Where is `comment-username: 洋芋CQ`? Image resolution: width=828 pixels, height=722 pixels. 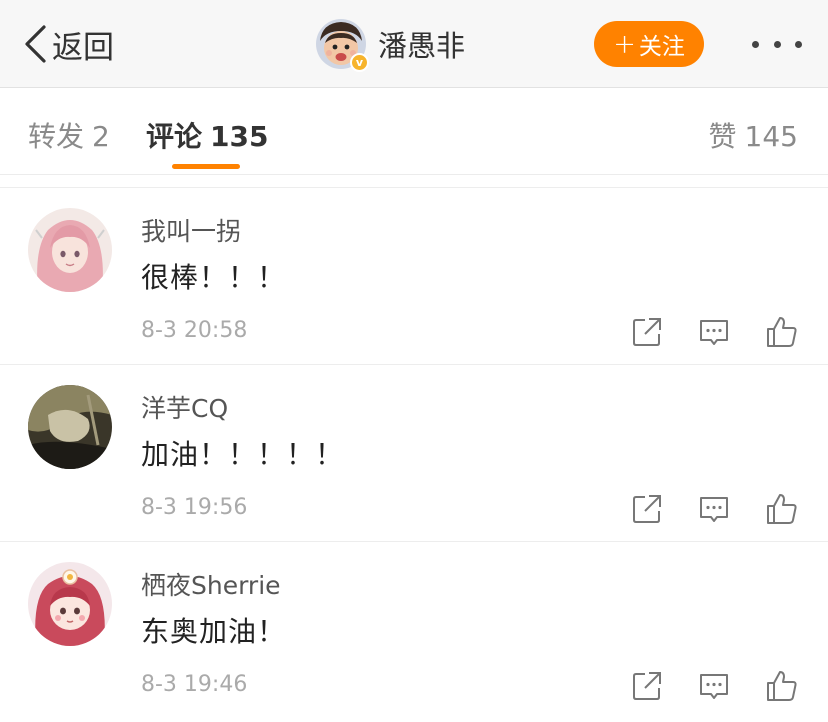 comment-username: 洋芋CQ is located at coordinates (184, 407).